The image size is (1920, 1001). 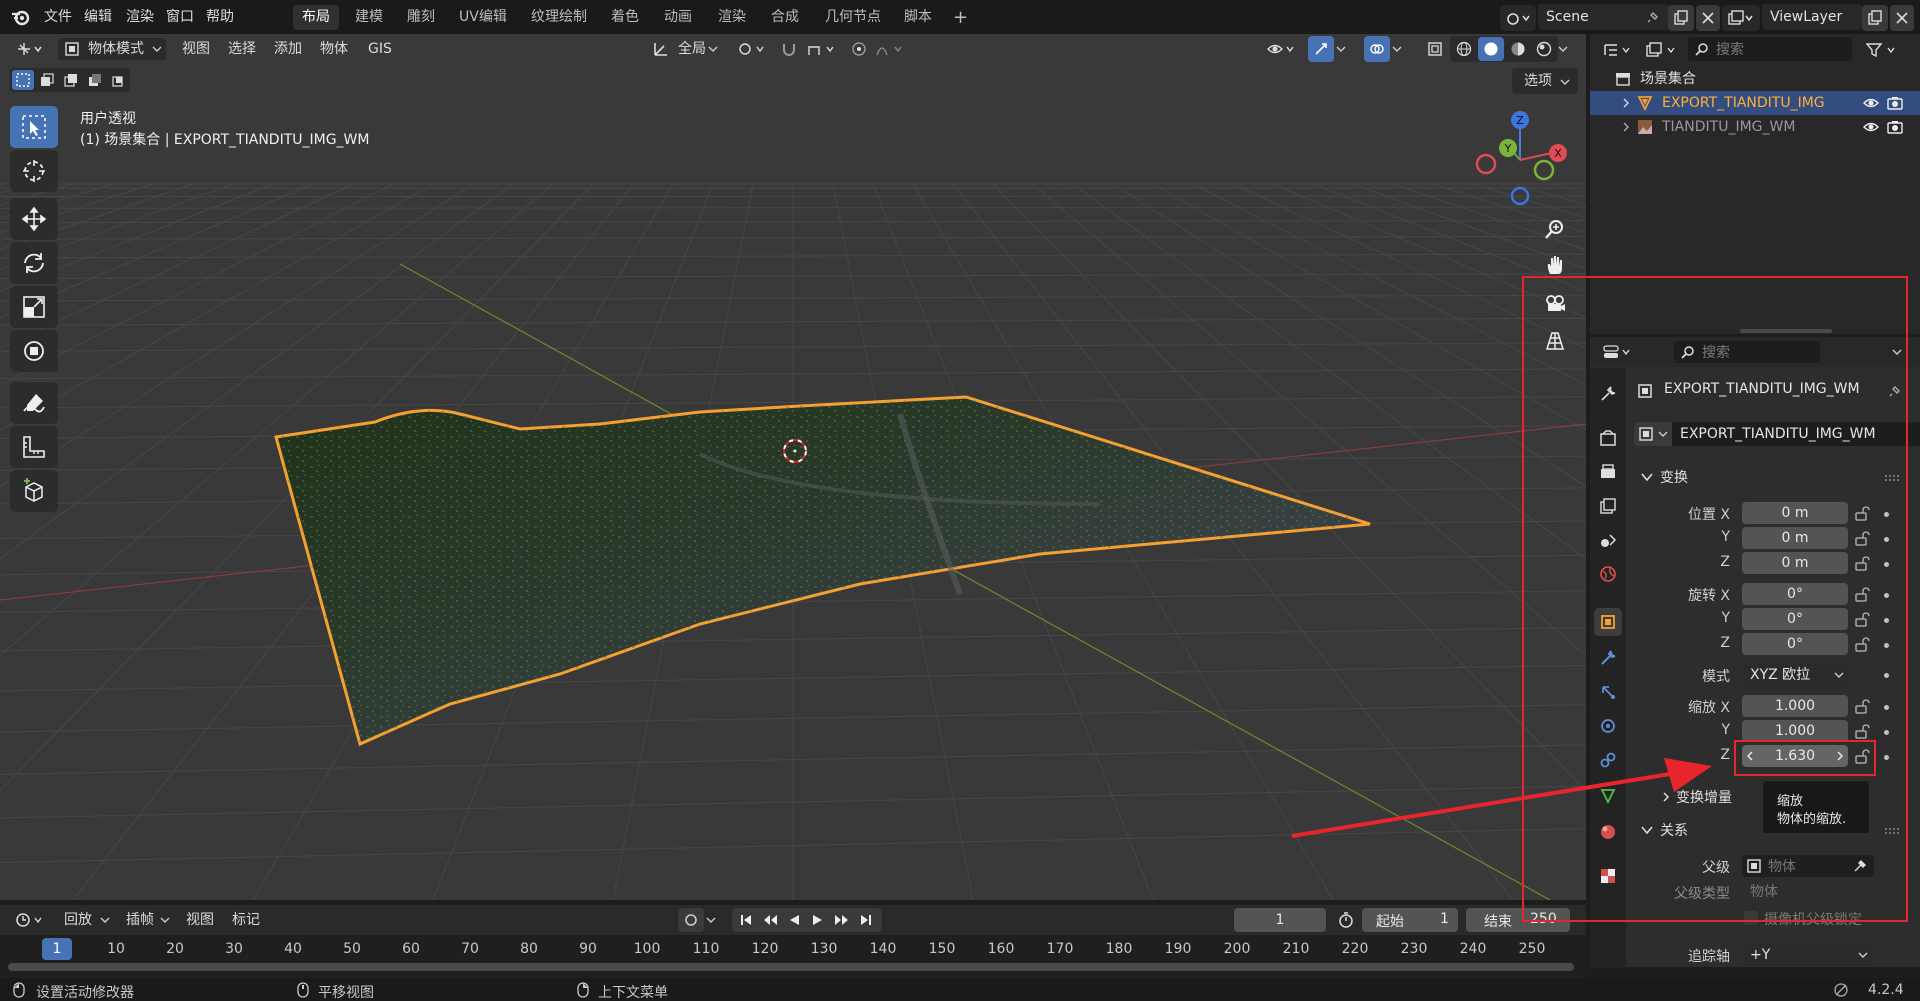 What do you see at coordinates (78, 920) in the screenshot?
I see `menu-playback: 回放` at bounding box center [78, 920].